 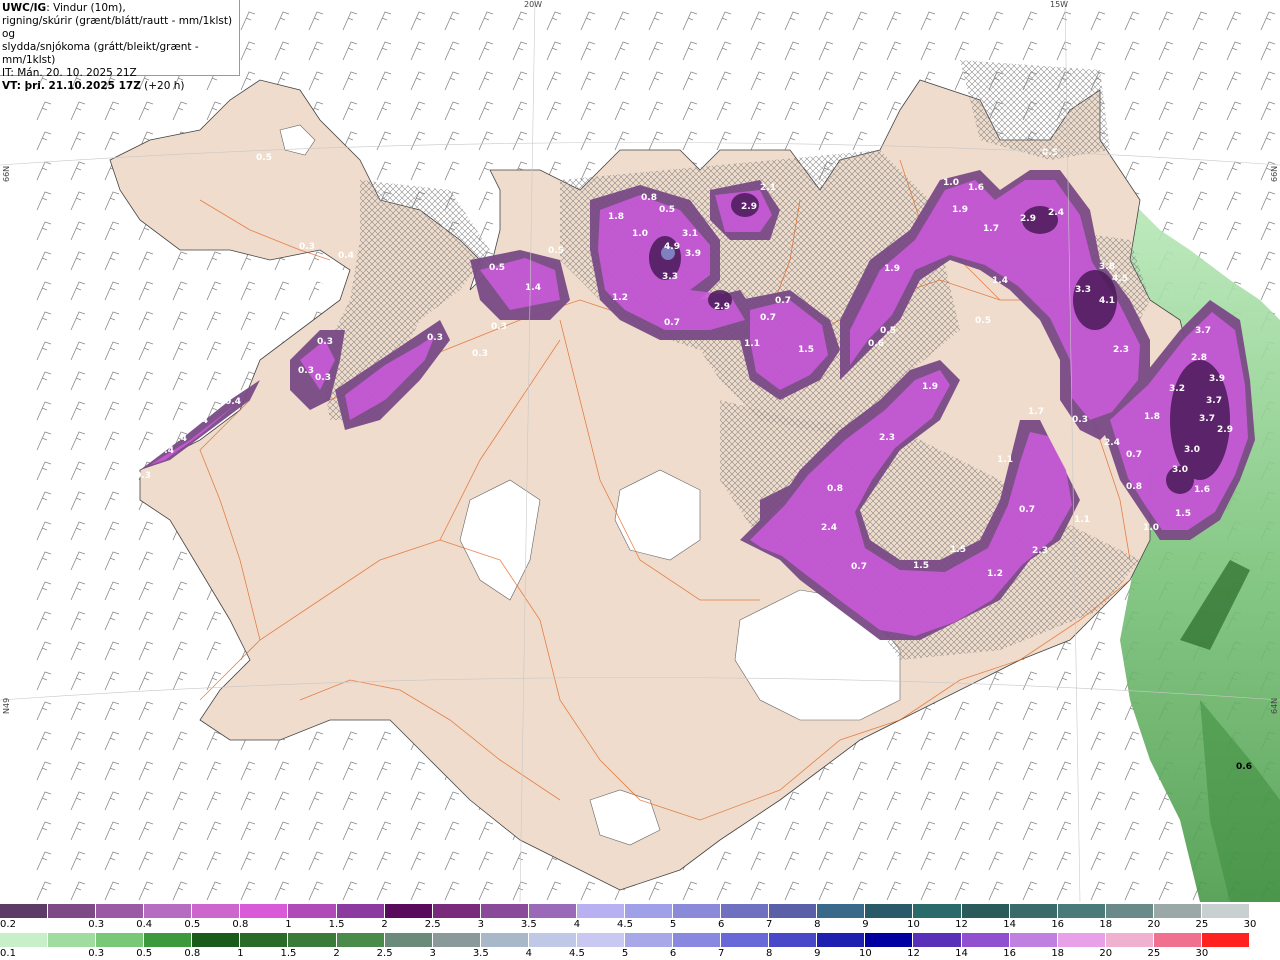 What do you see at coordinates (892, 269) in the screenshot?
I see `precip-value-label: 1.9` at bounding box center [892, 269].